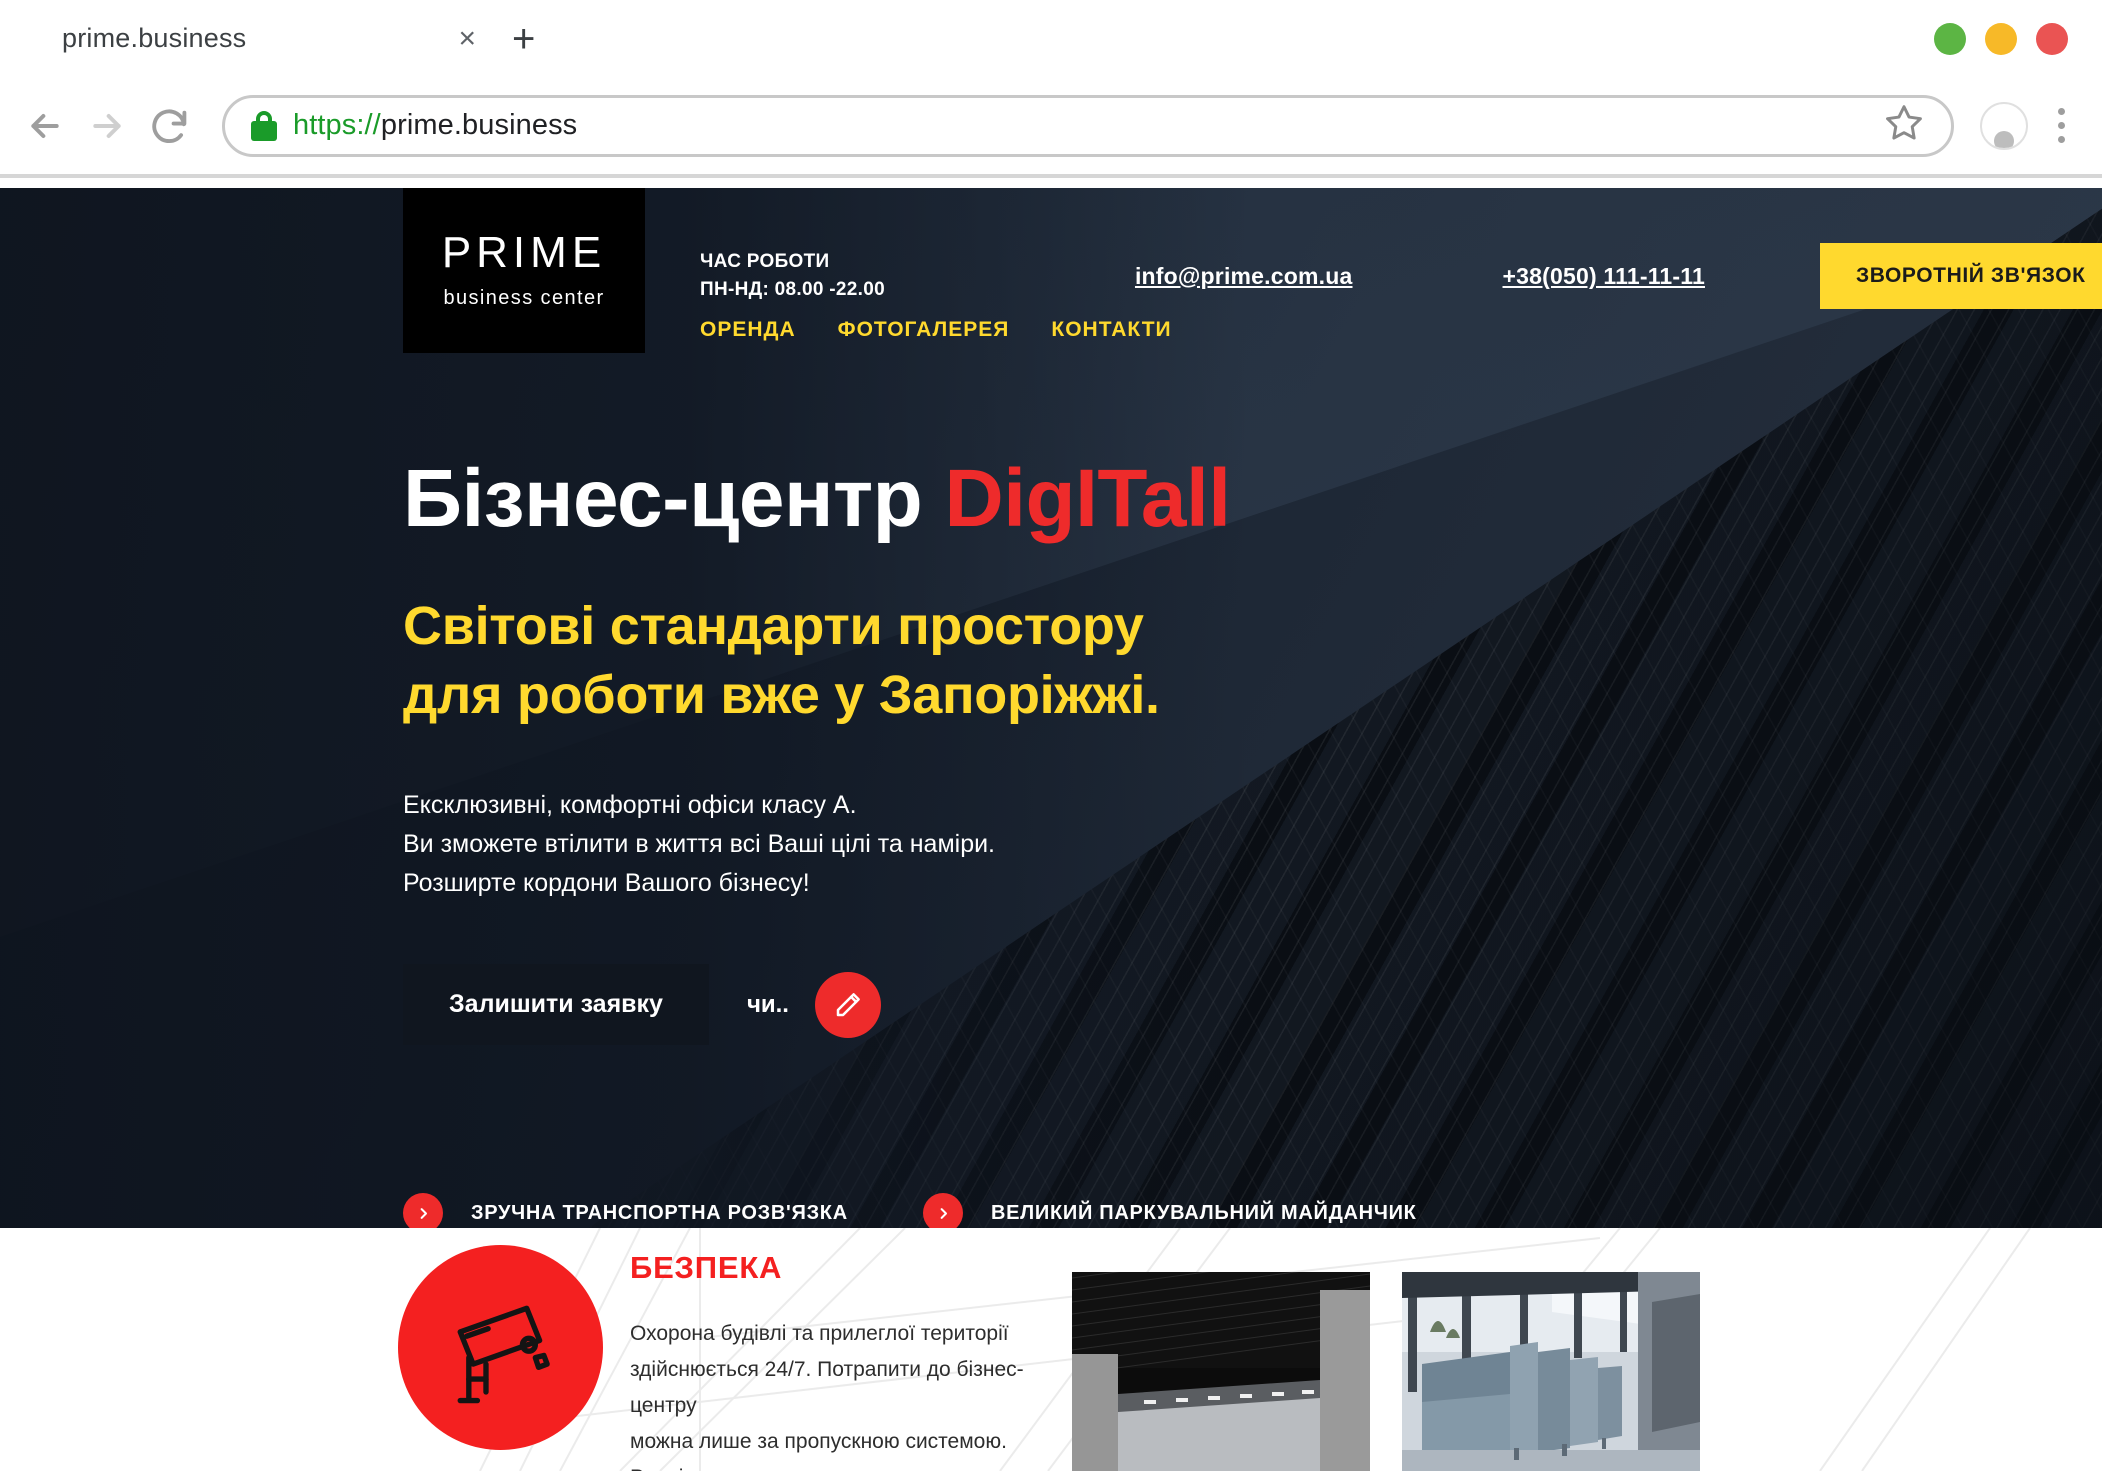  Describe the element at coordinates (154, 38) in the screenshot. I see `tab-title: prime.business` at that location.